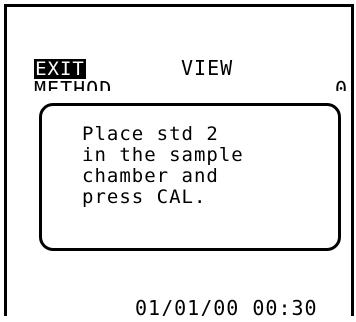  What do you see at coordinates (60, 69) in the screenshot?
I see `exit-softkey-button: EXIT` at bounding box center [60, 69].